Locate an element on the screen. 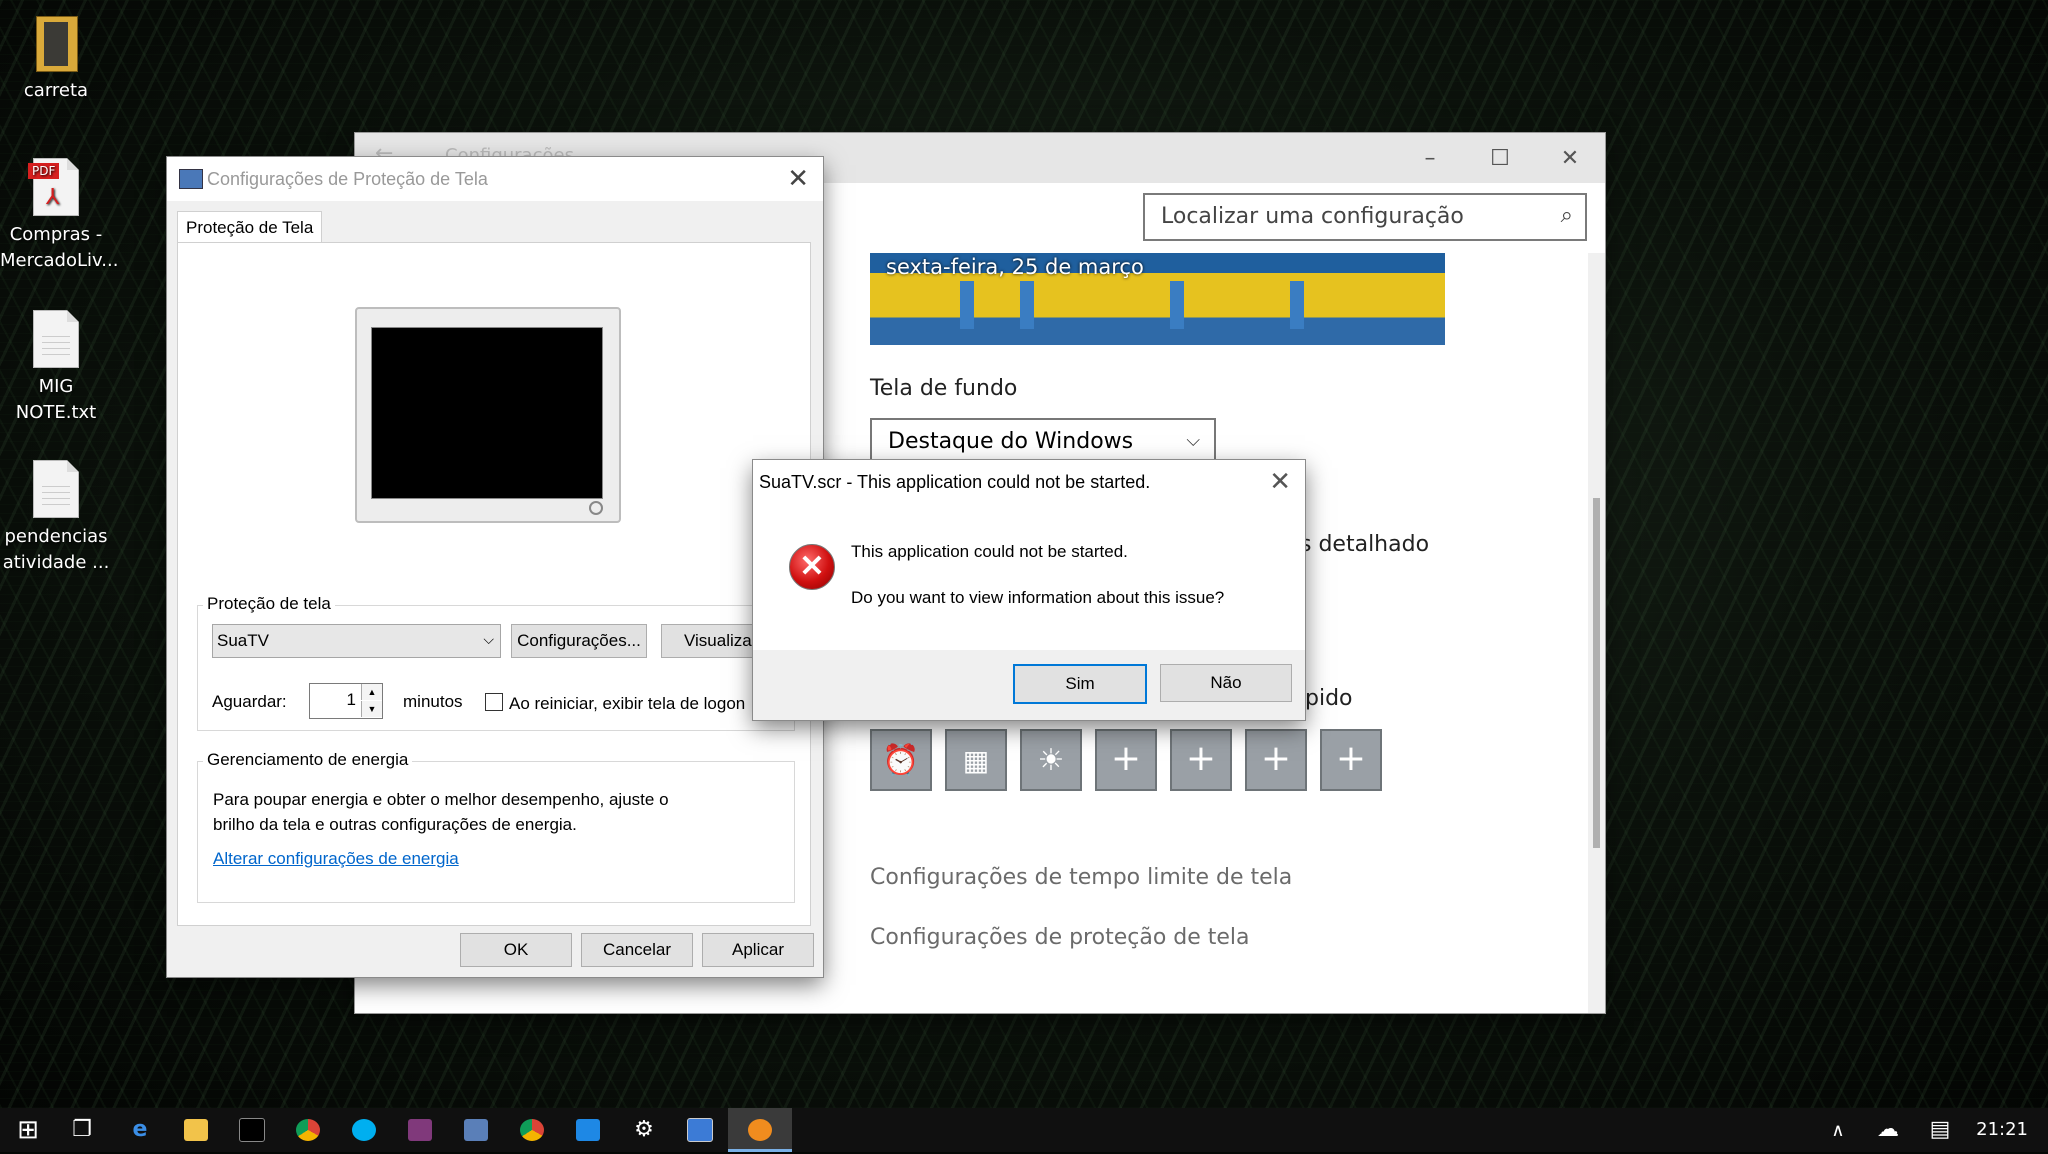 The image size is (2048, 1154). ok-button: OK is located at coordinates (516, 950).